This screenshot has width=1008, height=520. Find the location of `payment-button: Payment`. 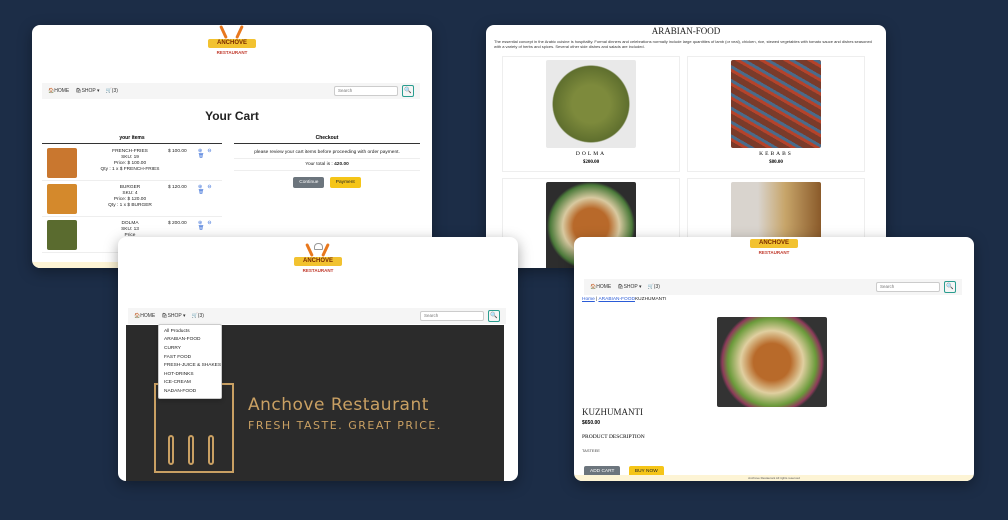

payment-button: Payment is located at coordinates (345, 182).